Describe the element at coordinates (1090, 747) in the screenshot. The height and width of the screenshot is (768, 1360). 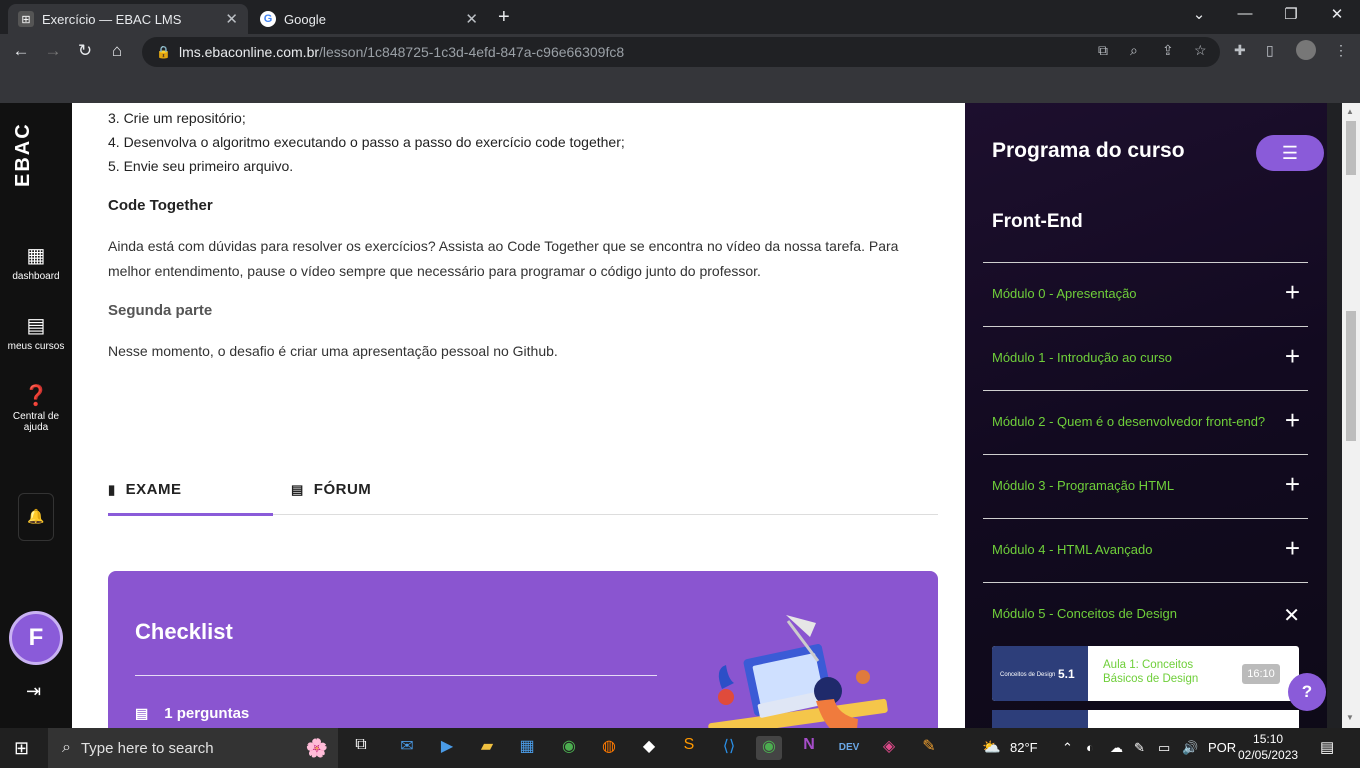
I see `tray-app-icon: ◐` at that location.